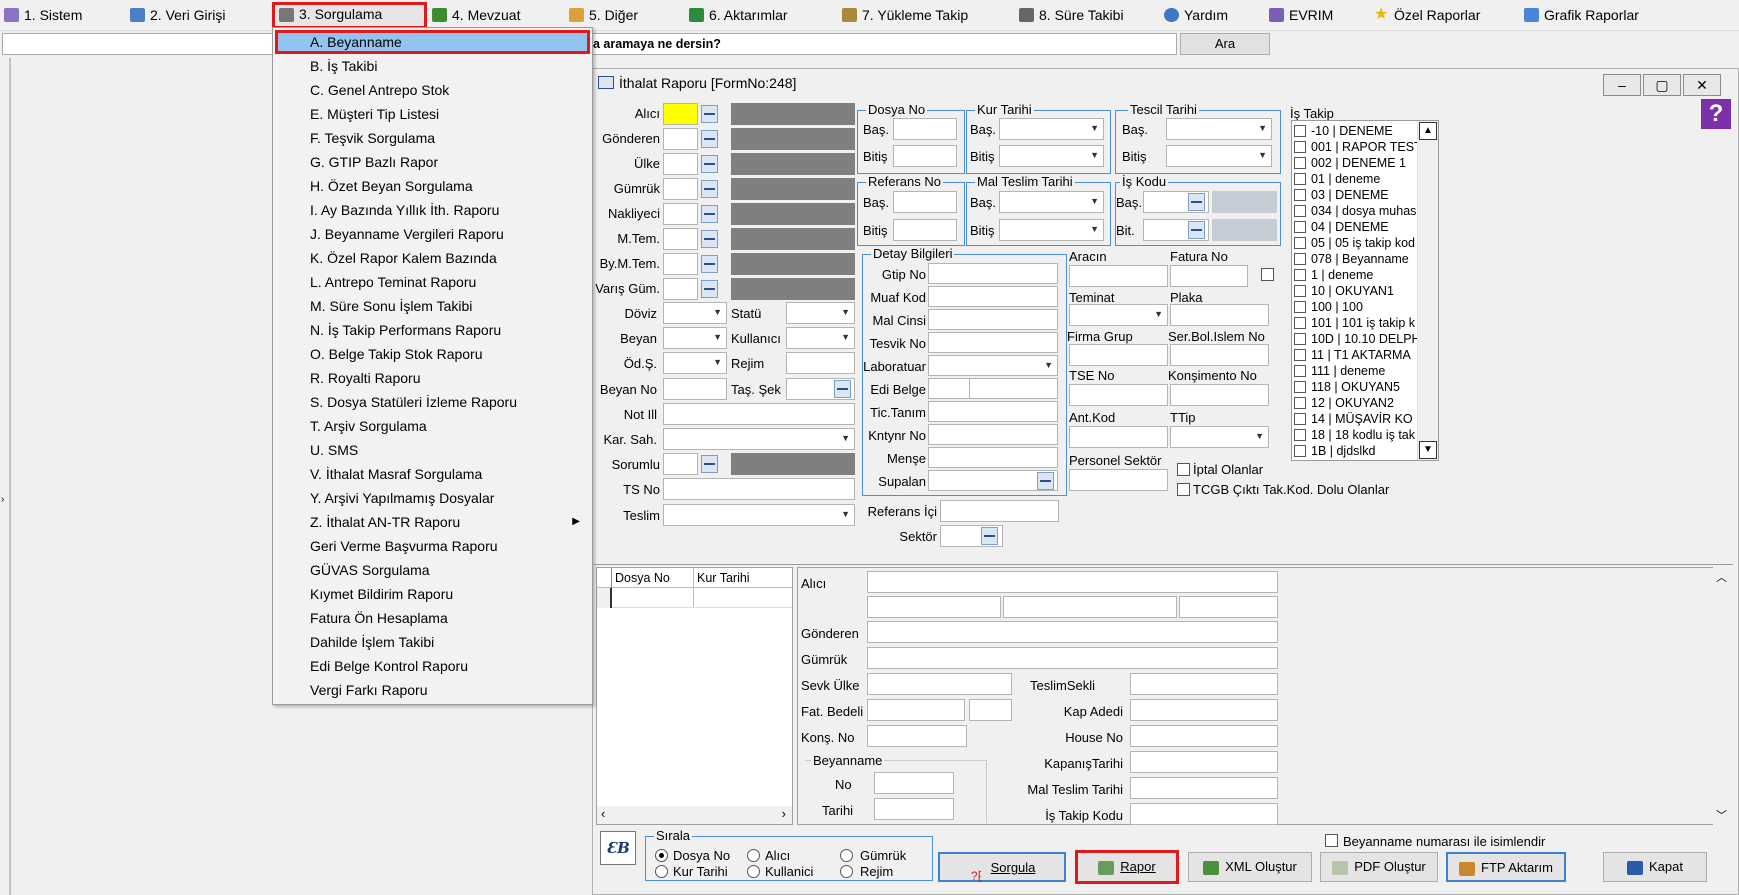  What do you see at coordinates (916, 710) in the screenshot?
I see `detail-fat-bedeli-input` at bounding box center [916, 710].